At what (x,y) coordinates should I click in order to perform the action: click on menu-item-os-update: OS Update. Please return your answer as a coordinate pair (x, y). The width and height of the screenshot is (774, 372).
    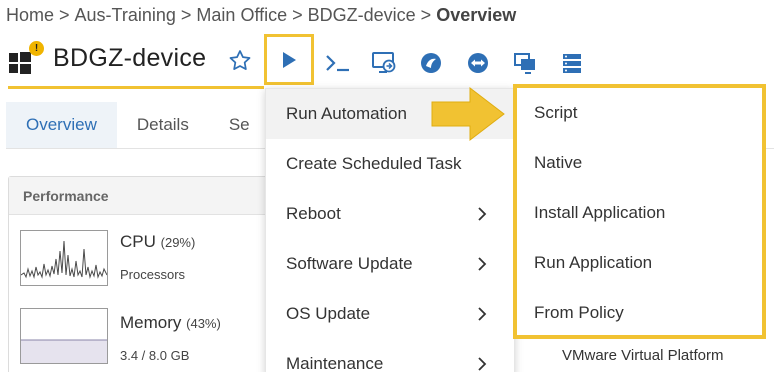
    Looking at the image, I should click on (391, 314).